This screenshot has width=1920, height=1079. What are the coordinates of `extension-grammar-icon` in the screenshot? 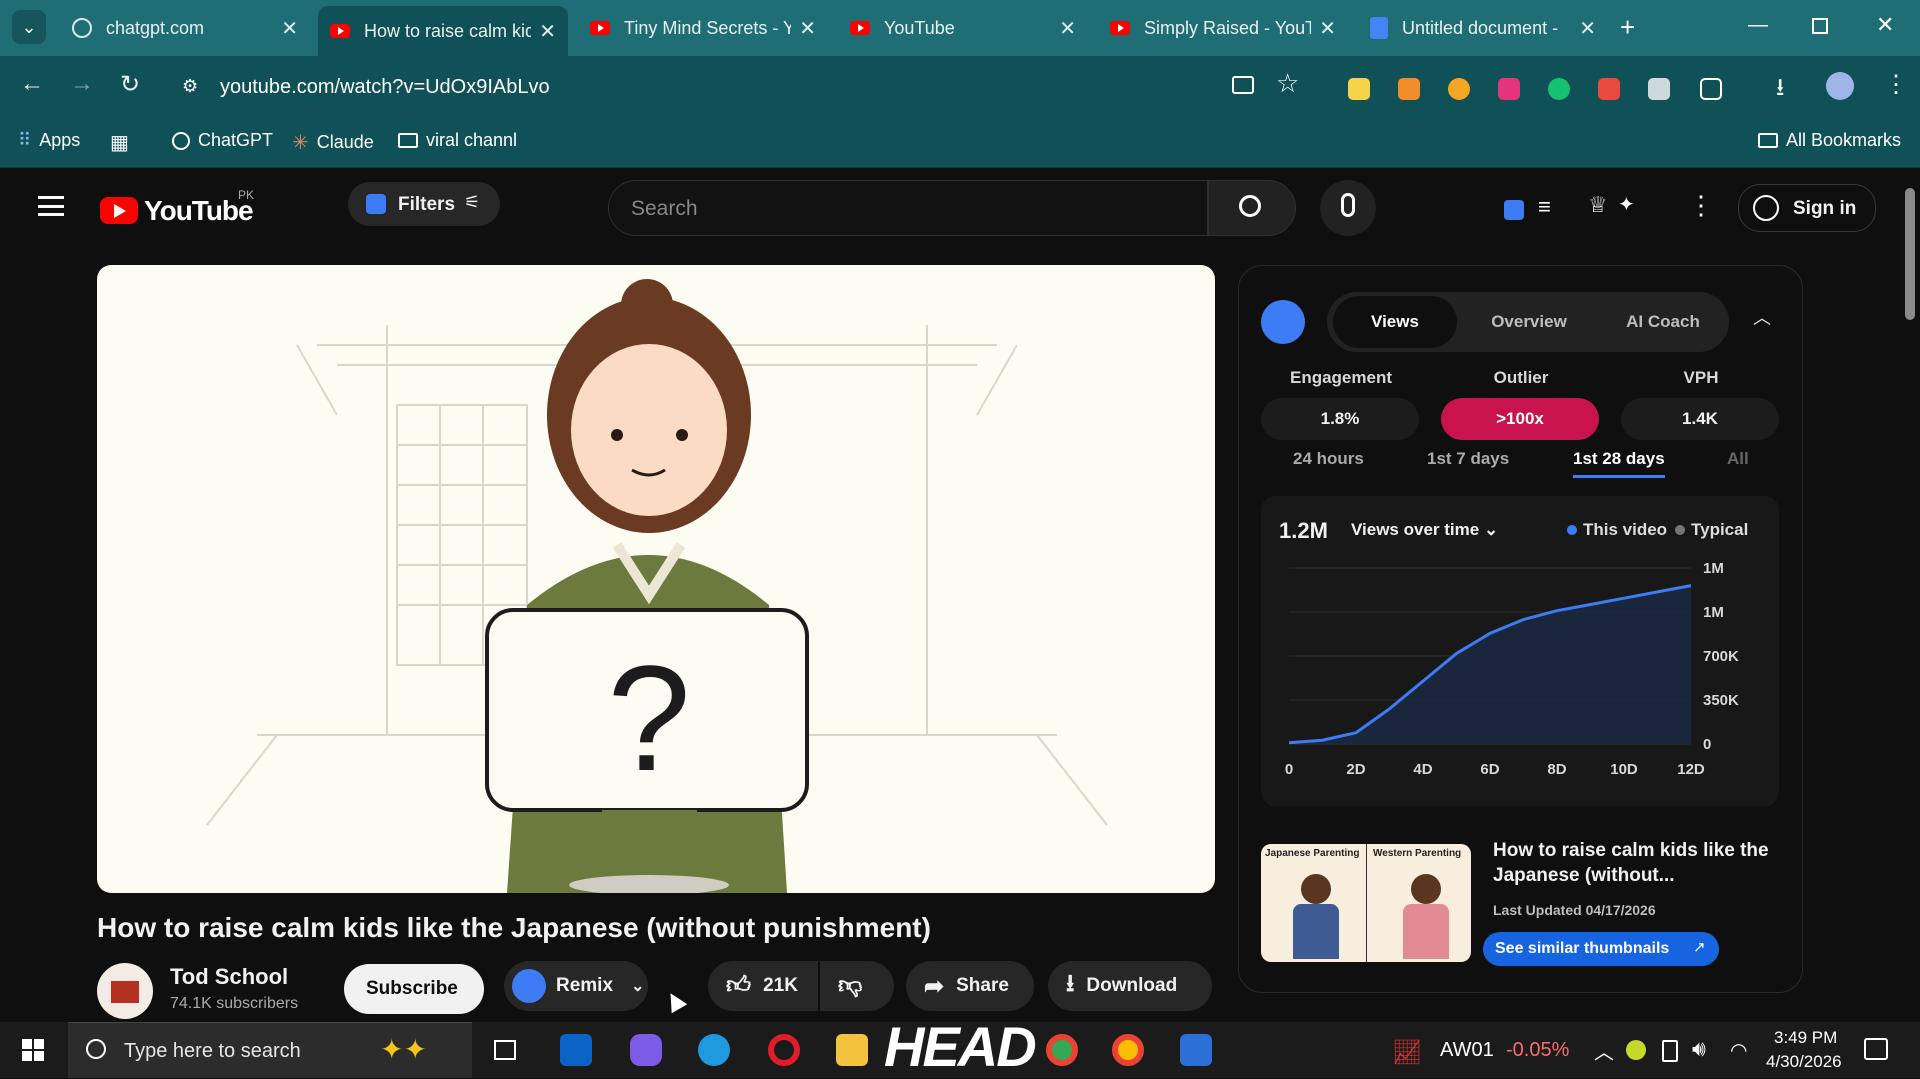 It's located at (1559, 89).